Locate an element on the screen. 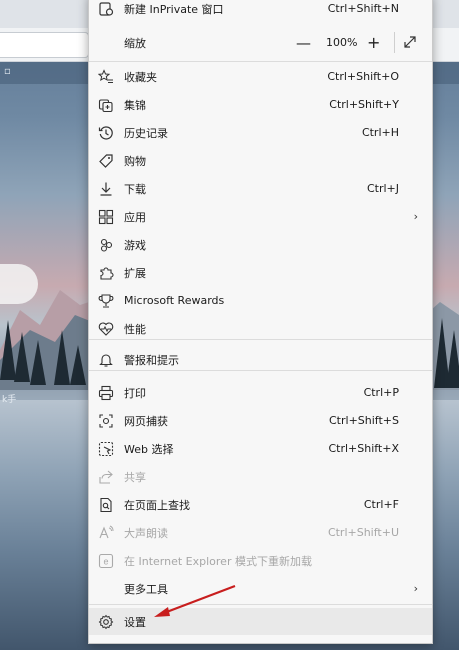  gear-icon is located at coordinates (106, 622).